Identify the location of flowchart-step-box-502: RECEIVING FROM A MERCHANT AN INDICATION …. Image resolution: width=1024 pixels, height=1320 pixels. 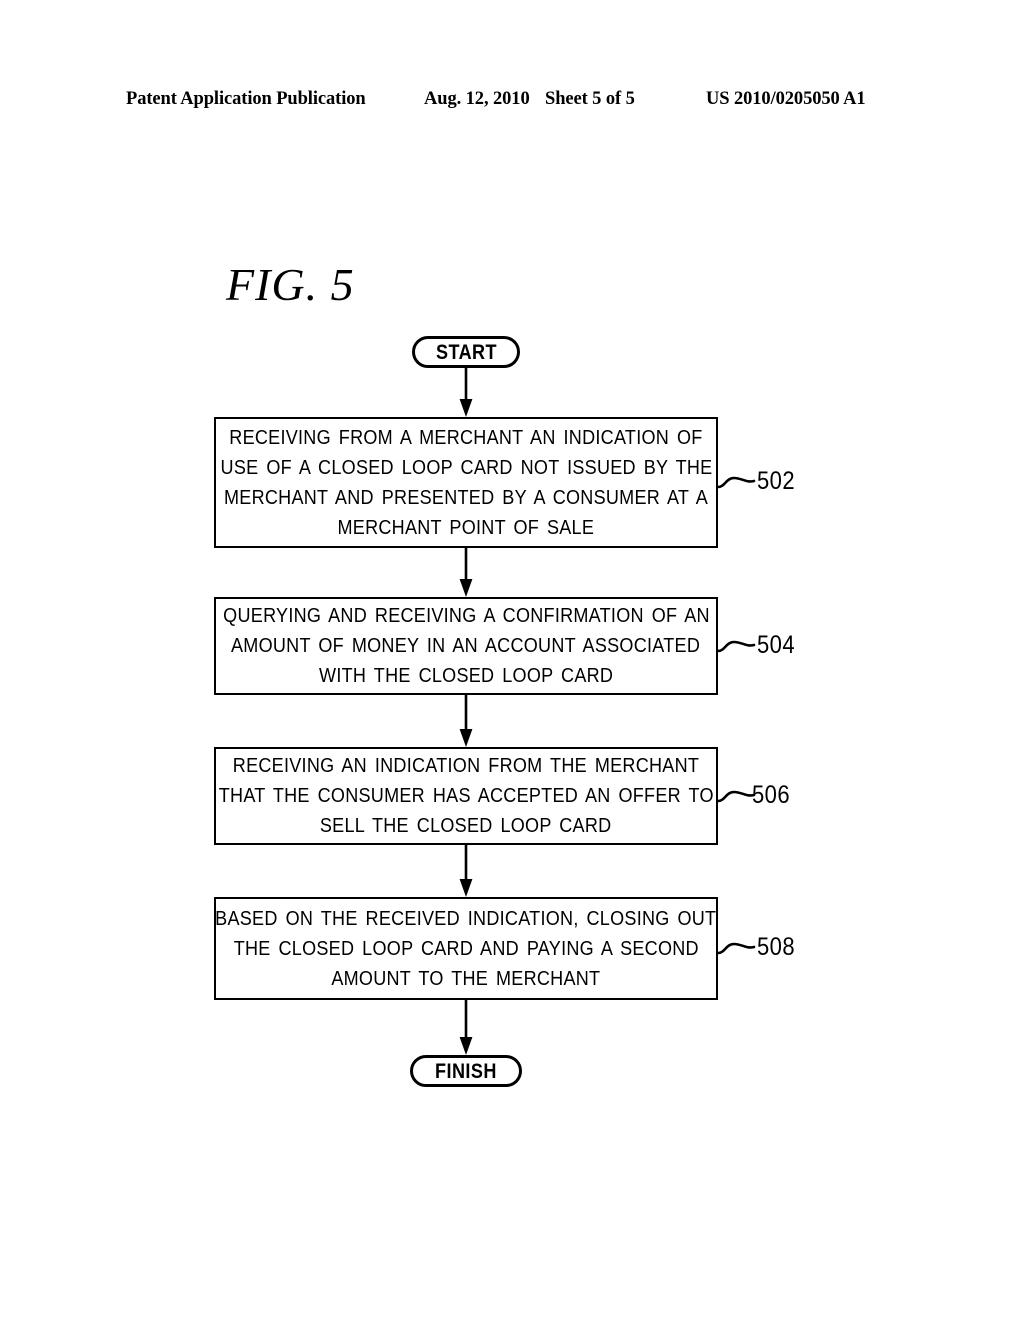
(466, 482).